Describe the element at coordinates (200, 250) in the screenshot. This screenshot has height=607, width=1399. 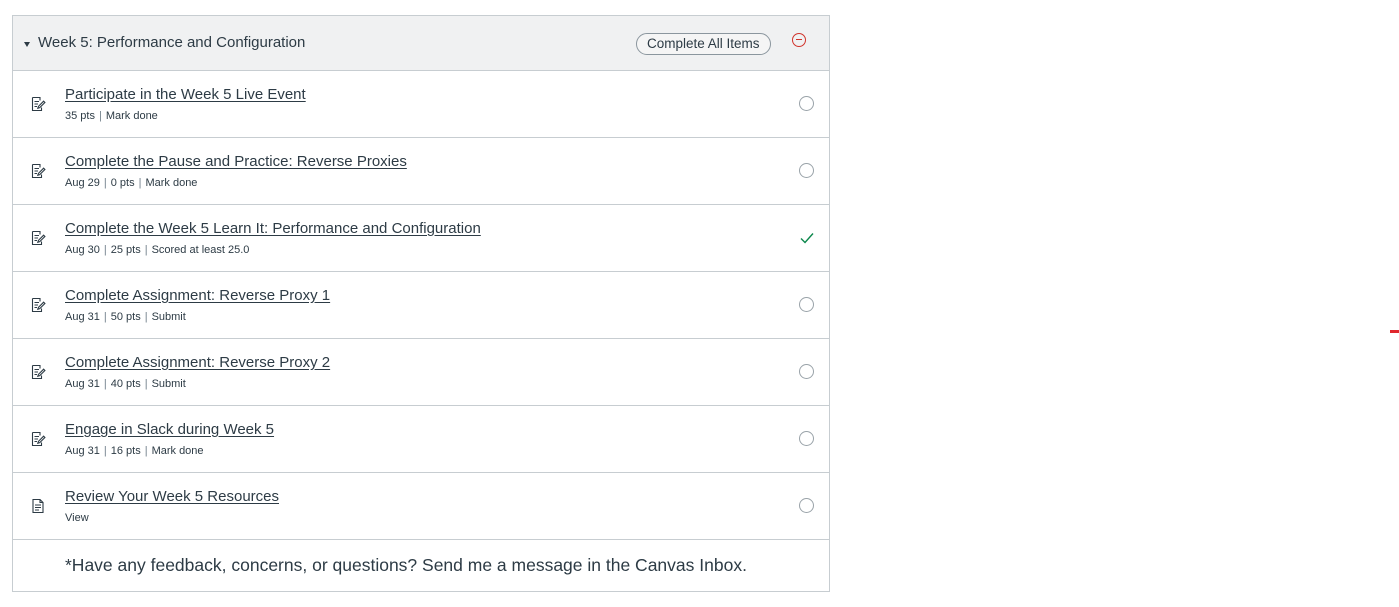
I see `module-item-detail: Scored at least 25.0` at that location.